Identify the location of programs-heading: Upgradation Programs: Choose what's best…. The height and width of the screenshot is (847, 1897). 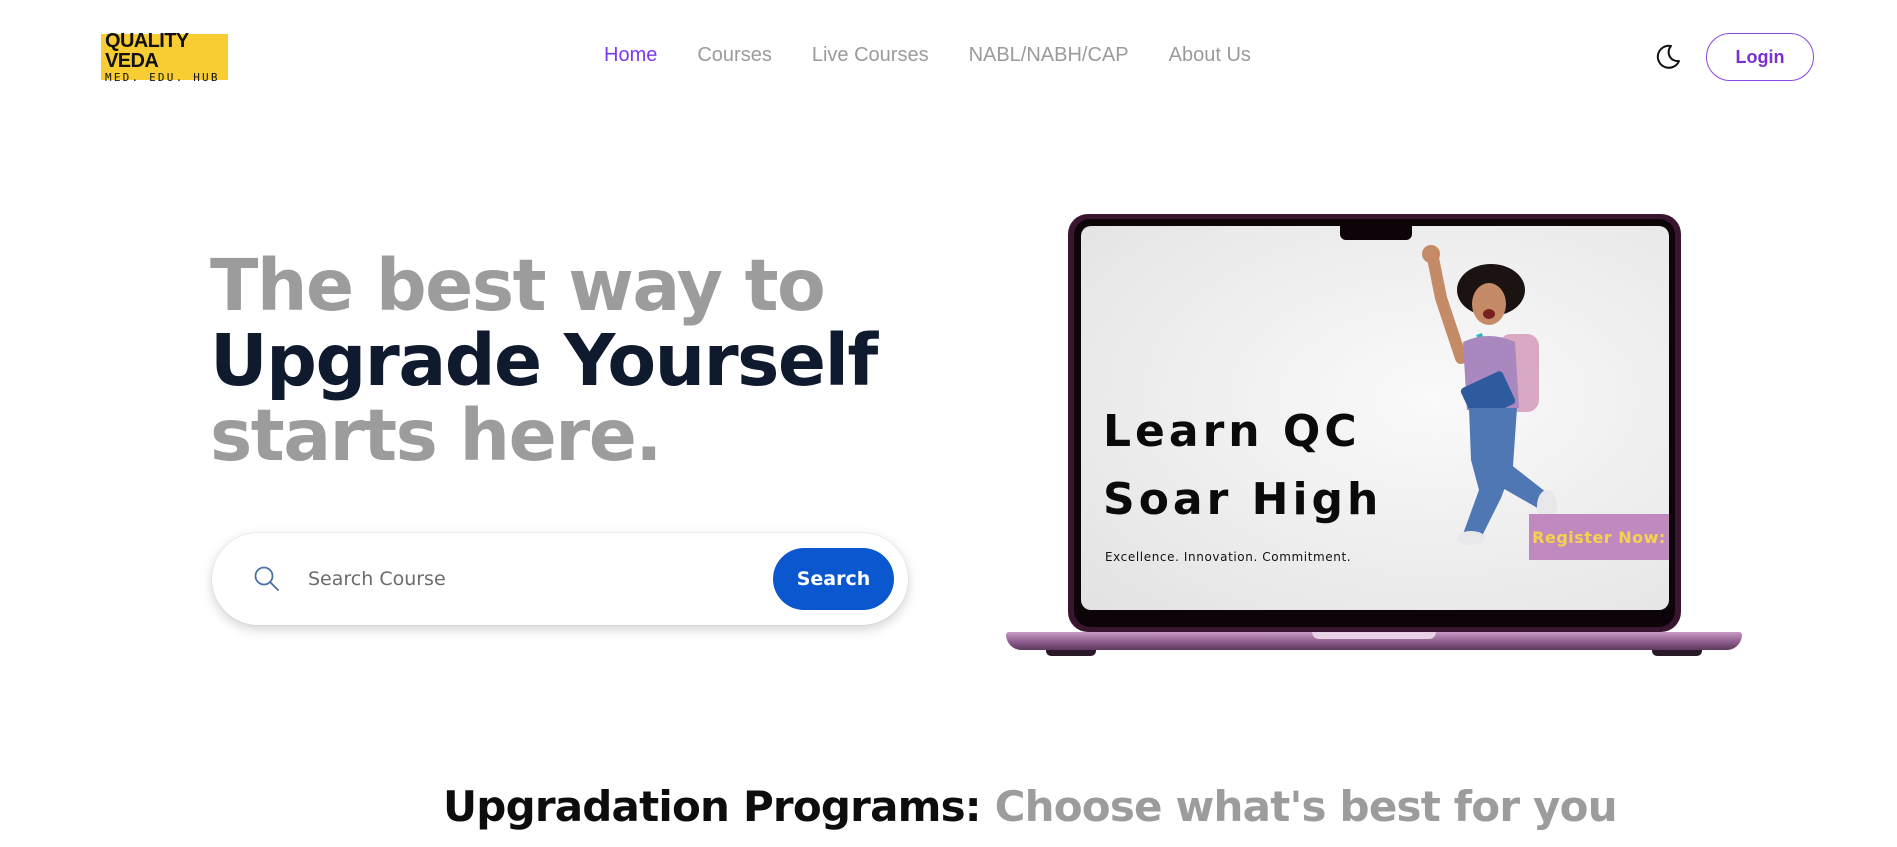
(1030, 806).